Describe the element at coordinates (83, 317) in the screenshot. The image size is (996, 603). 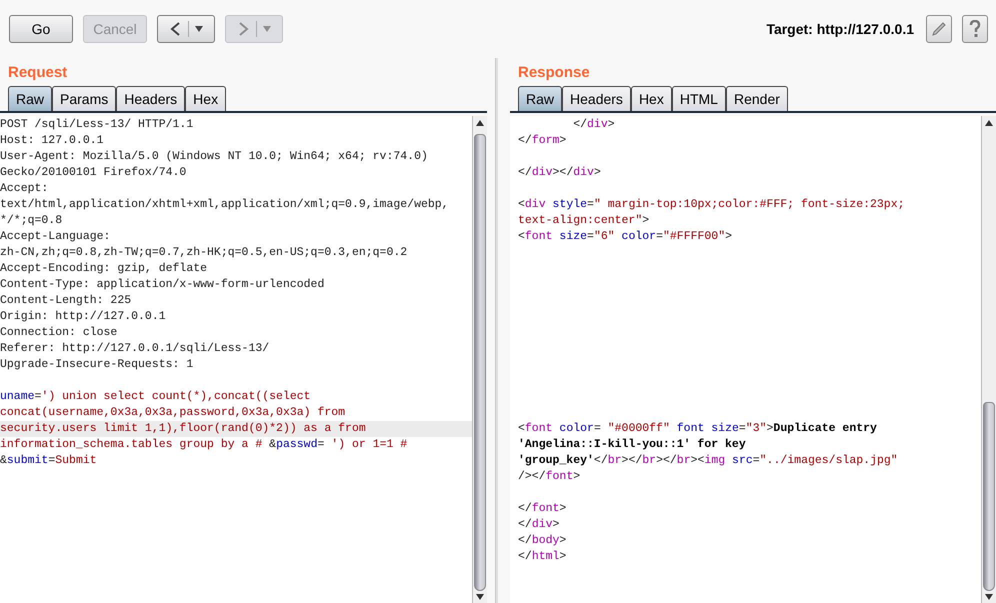
I see `code-line: Origin: http://127.0.0.1` at that location.